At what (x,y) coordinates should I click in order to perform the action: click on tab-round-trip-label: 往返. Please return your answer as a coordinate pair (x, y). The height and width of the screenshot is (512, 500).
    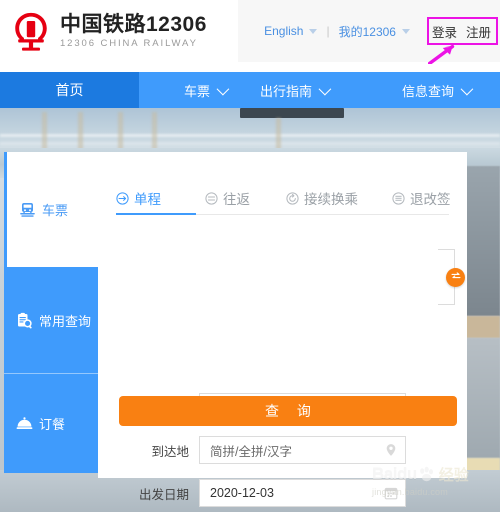
    Looking at the image, I should click on (236, 199).